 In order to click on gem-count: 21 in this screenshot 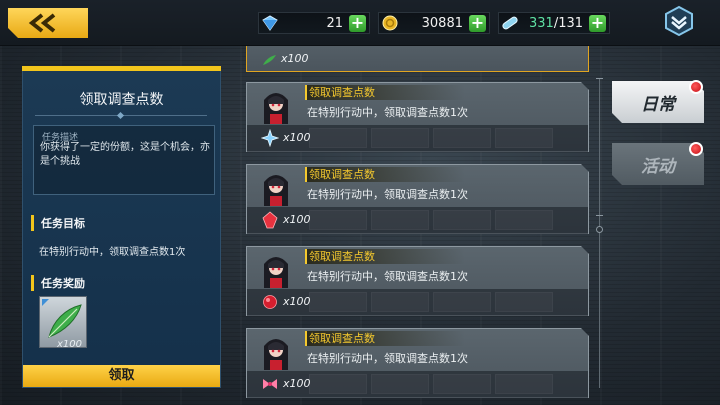, I will do `click(334, 23)`.